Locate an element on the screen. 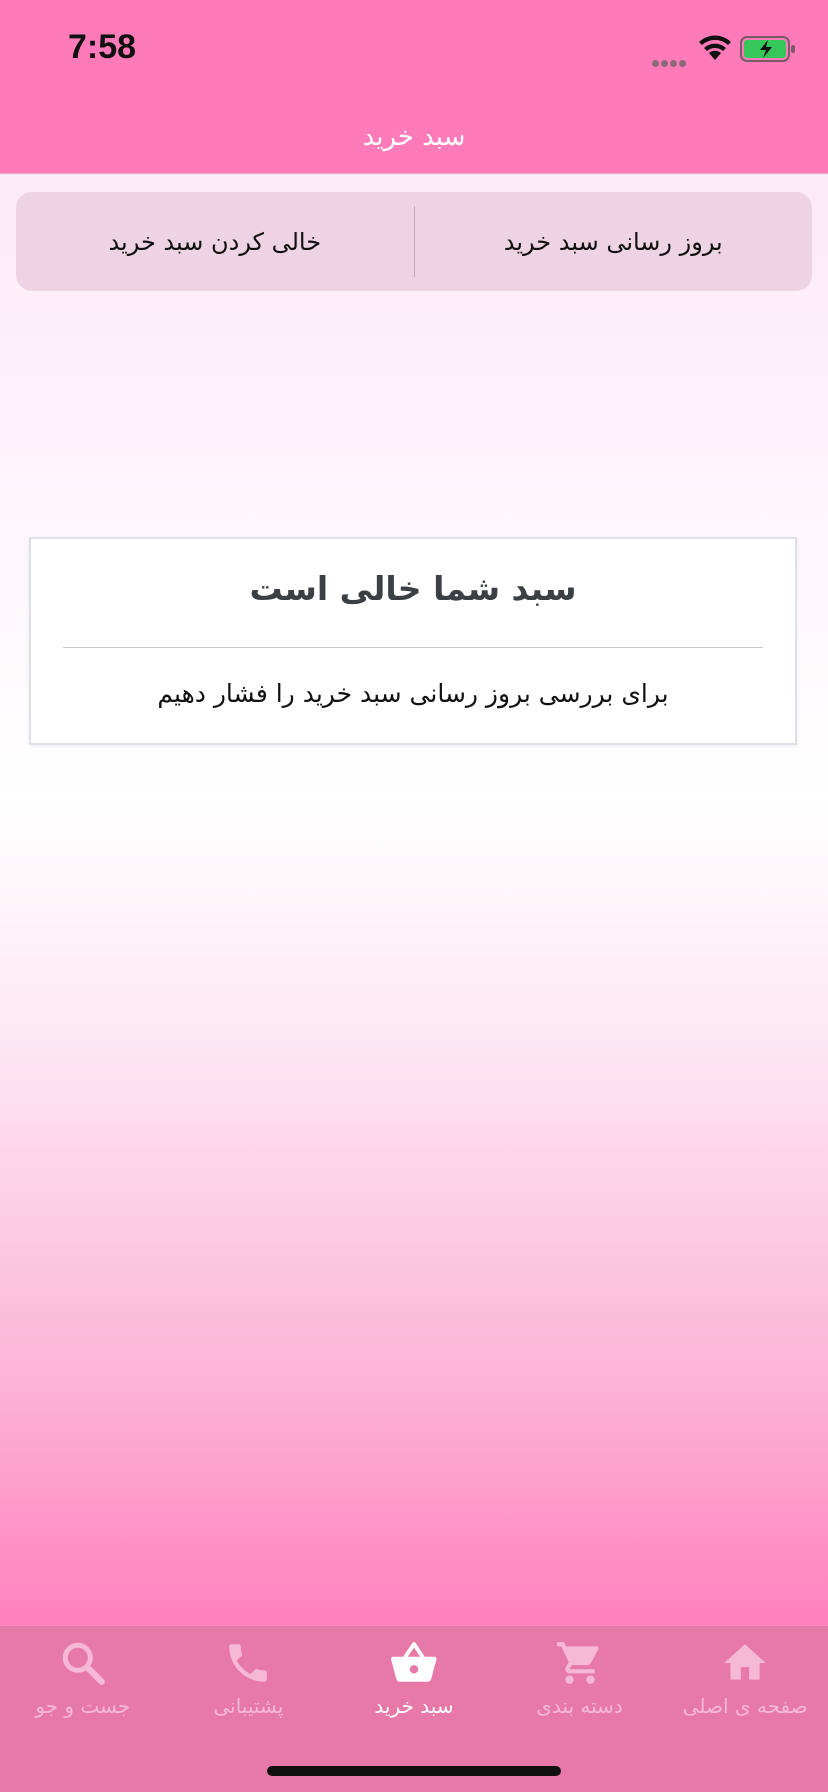  phone-icon is located at coordinates (248, 1663).